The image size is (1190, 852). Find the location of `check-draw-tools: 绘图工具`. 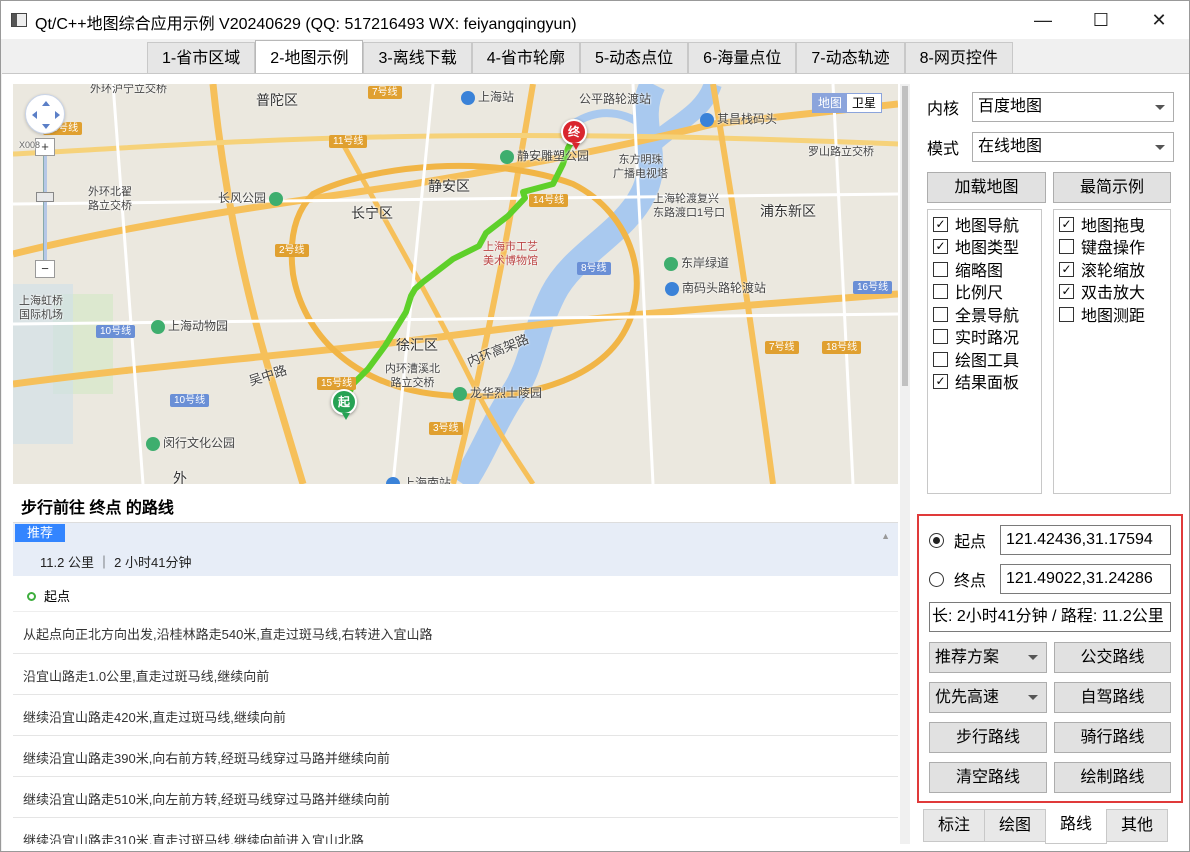

check-draw-tools: 绘图工具 is located at coordinates (976, 359).